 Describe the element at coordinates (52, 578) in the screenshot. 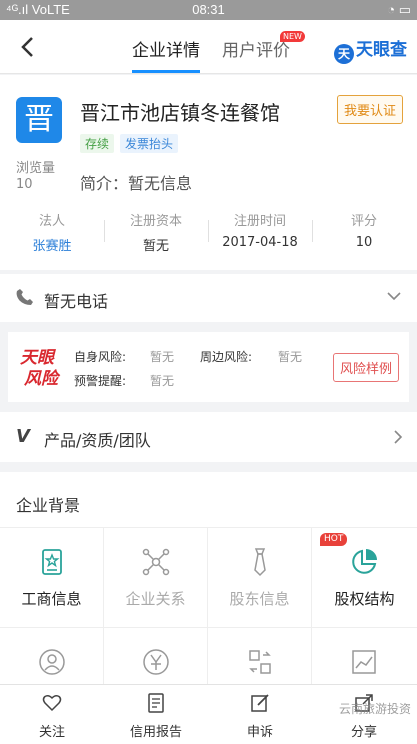

I see `grid-item-business-info: 工商信息` at that location.